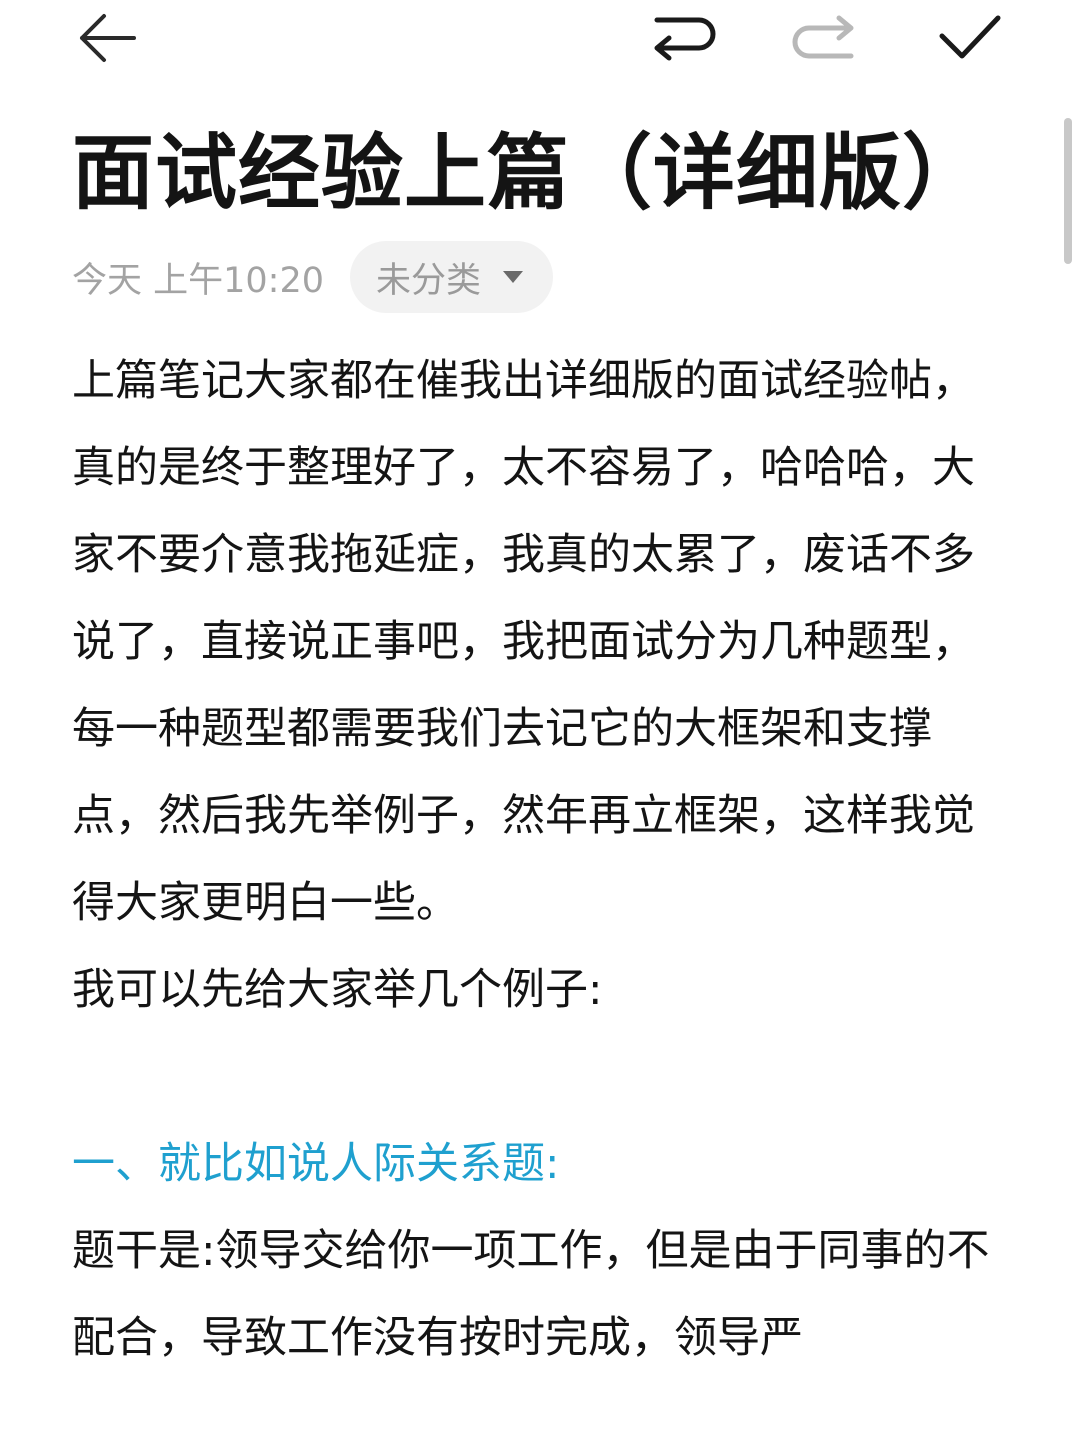 The image size is (1078, 1437). I want to click on category-label: 未分类, so click(429, 280).